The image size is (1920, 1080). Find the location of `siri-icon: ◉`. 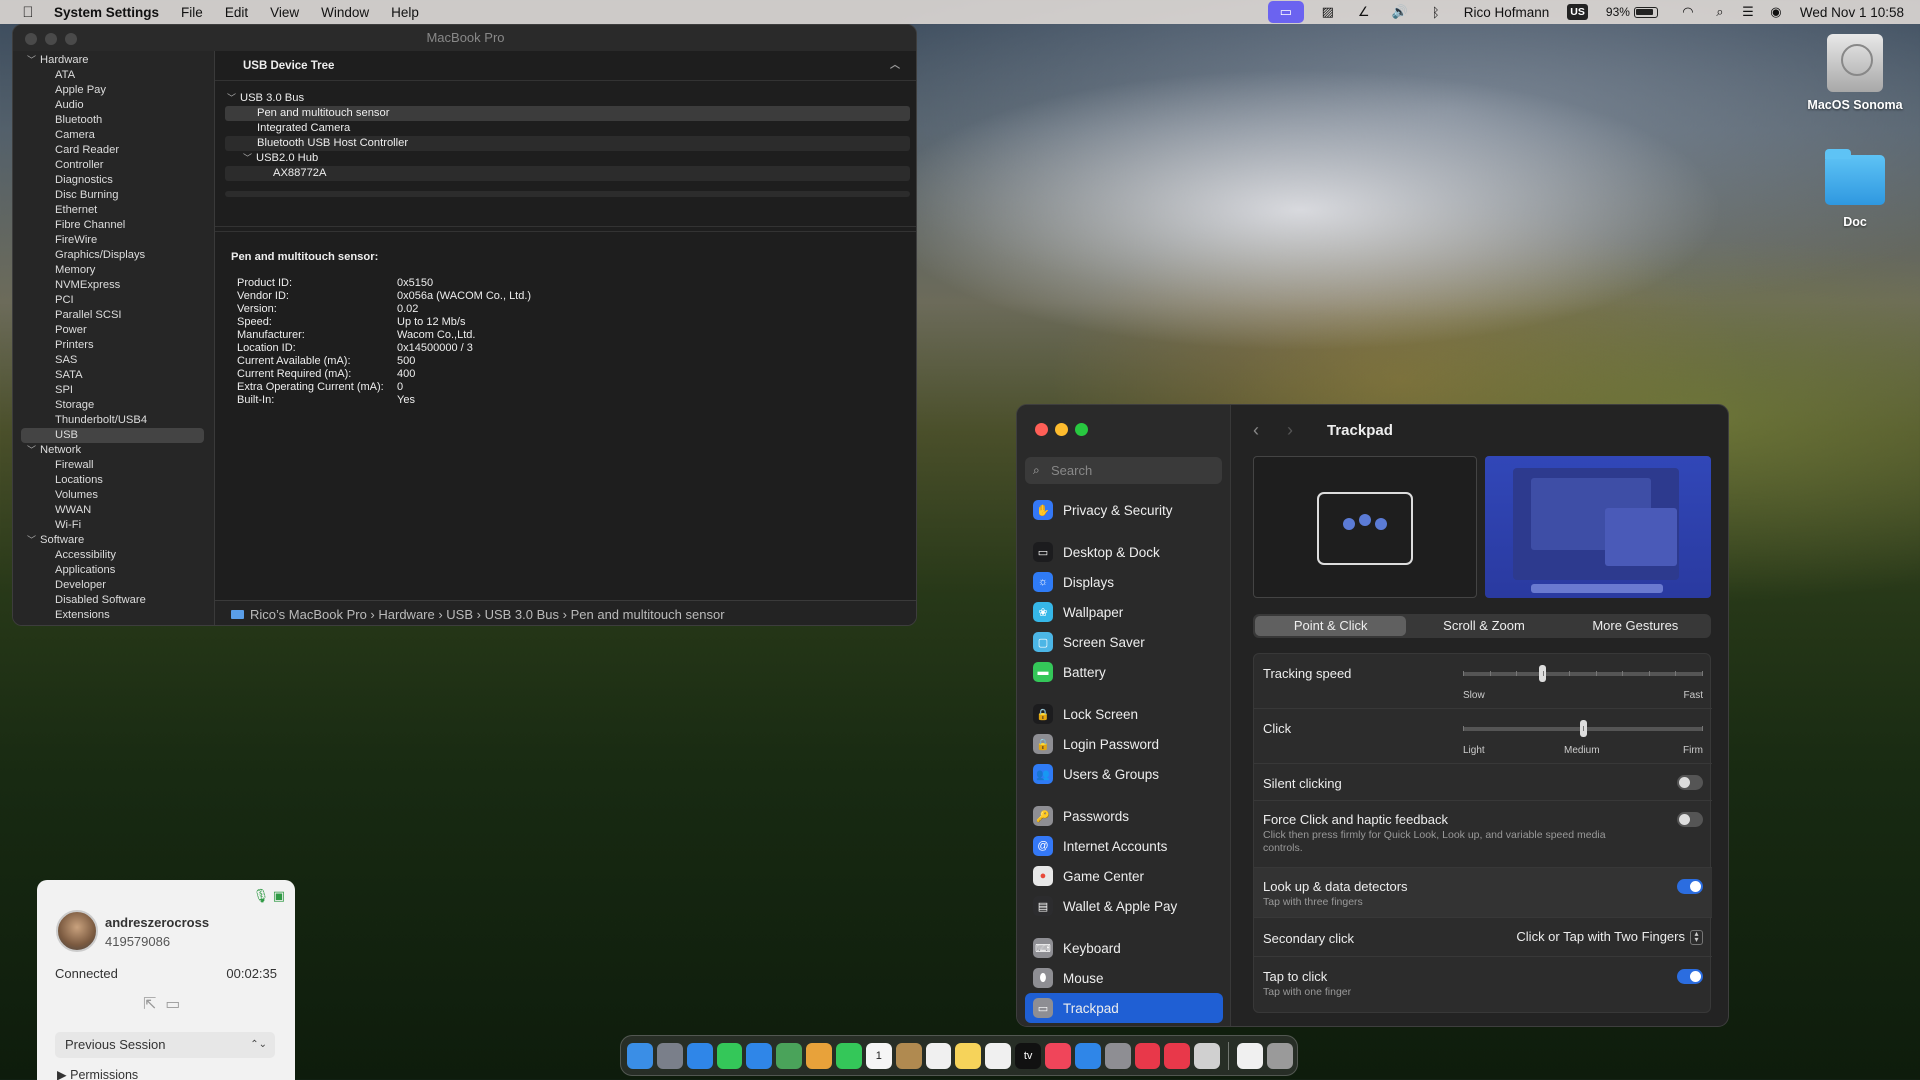

siri-icon: ◉ is located at coordinates (1776, 12).